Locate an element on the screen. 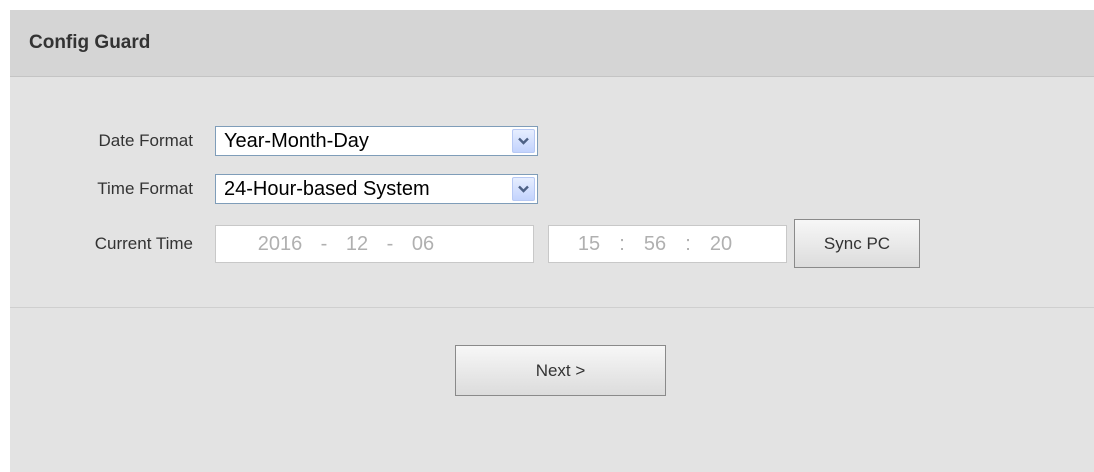 Image resolution: width=1094 pixels, height=472 pixels. date-format-label: Date Format is located at coordinates (145, 140).